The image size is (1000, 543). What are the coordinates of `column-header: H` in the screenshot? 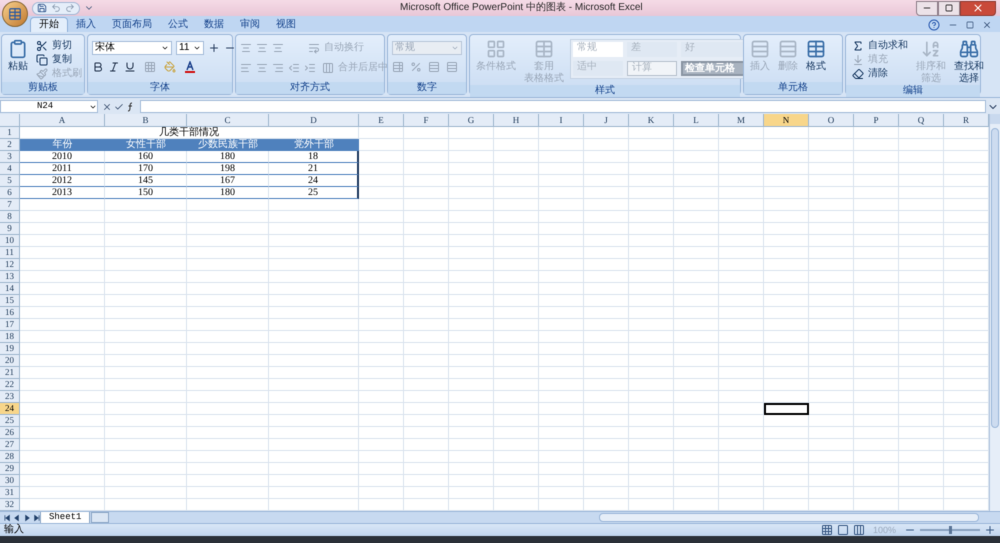 It's located at (516, 120).